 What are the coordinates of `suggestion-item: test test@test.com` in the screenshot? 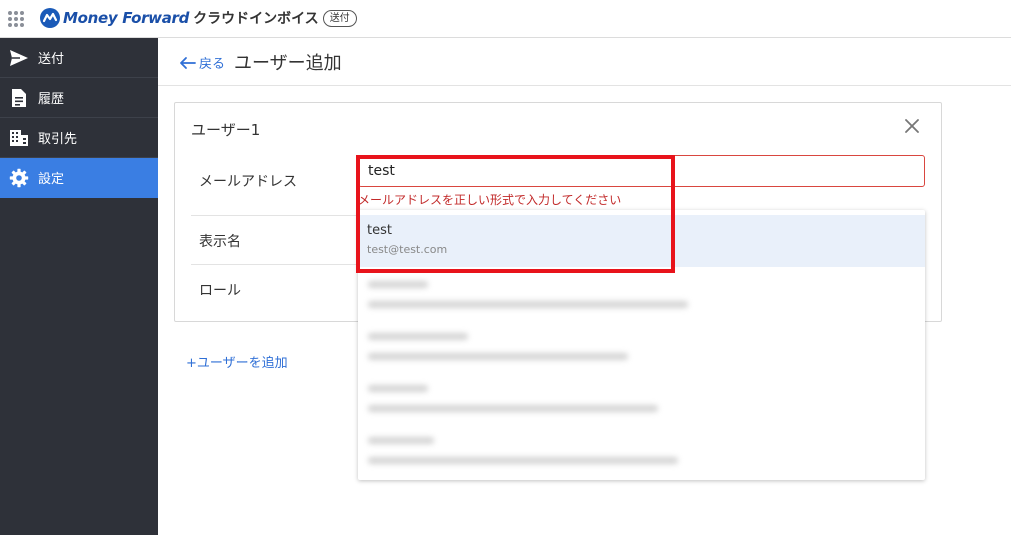 It's located at (641, 241).